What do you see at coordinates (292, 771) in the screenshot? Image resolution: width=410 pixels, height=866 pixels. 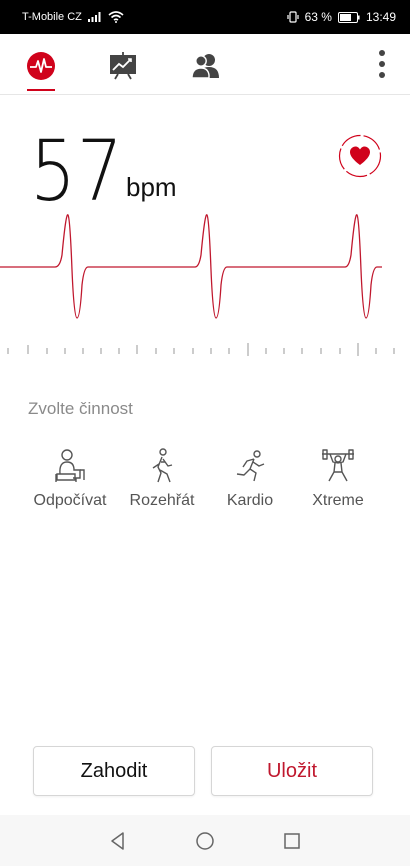 I see `save-button: Uložit` at bounding box center [292, 771].